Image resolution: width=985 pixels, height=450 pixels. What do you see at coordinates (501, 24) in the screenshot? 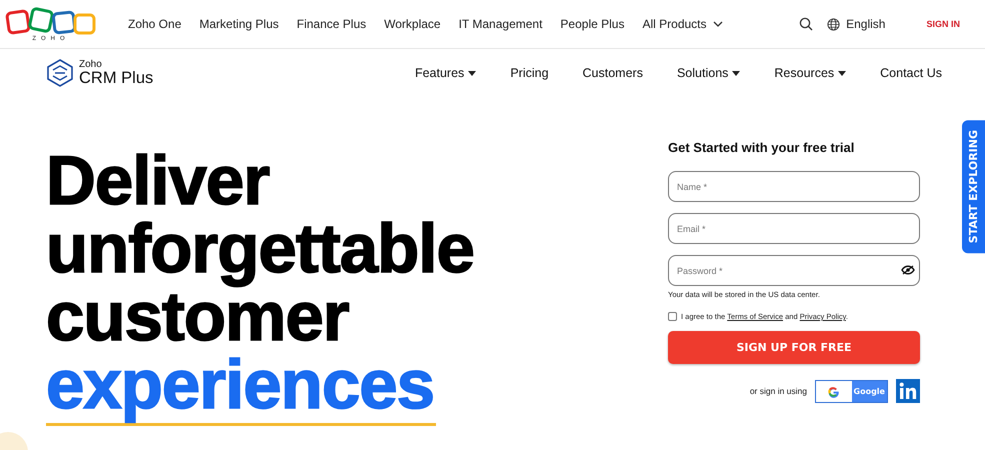
I see `menu-link: IT Management` at bounding box center [501, 24].